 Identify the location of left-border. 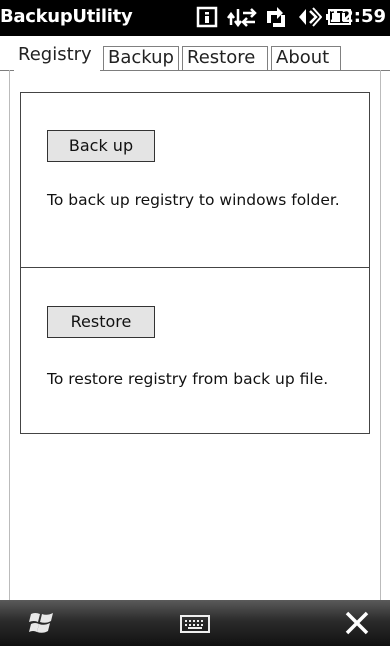
(9, 335).